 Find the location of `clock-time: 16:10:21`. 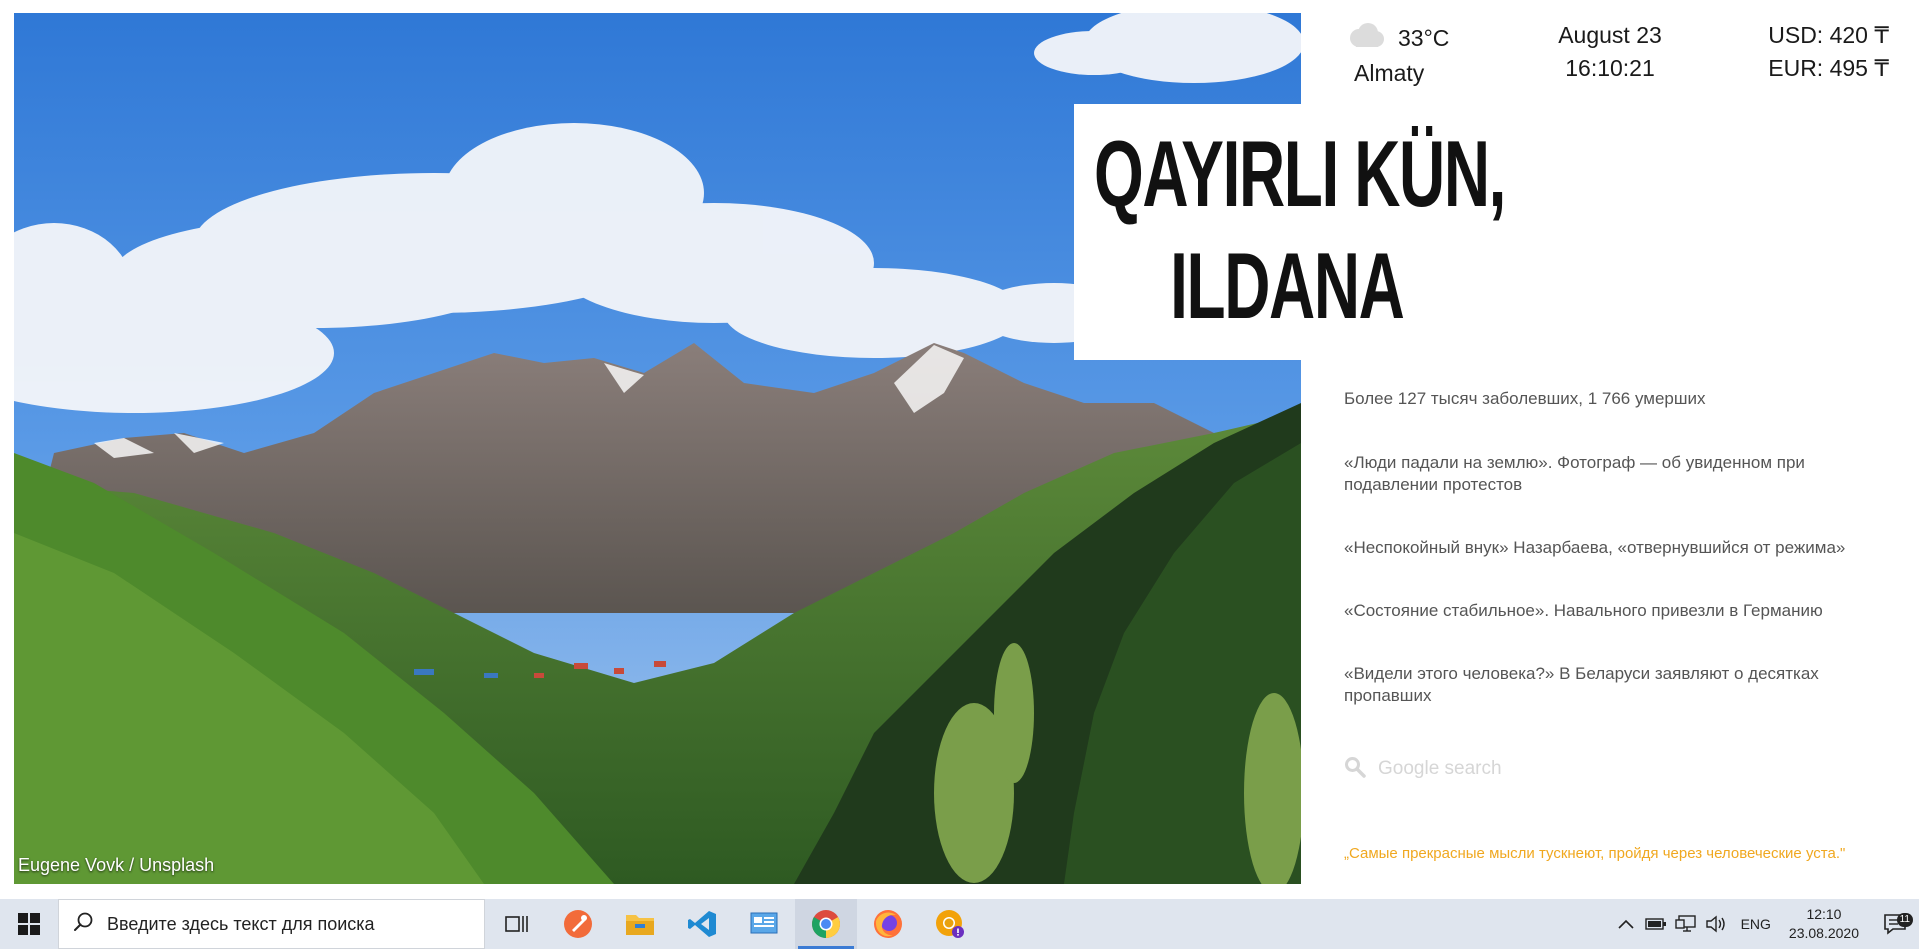

clock-time: 16:10:21 is located at coordinates (1610, 68).